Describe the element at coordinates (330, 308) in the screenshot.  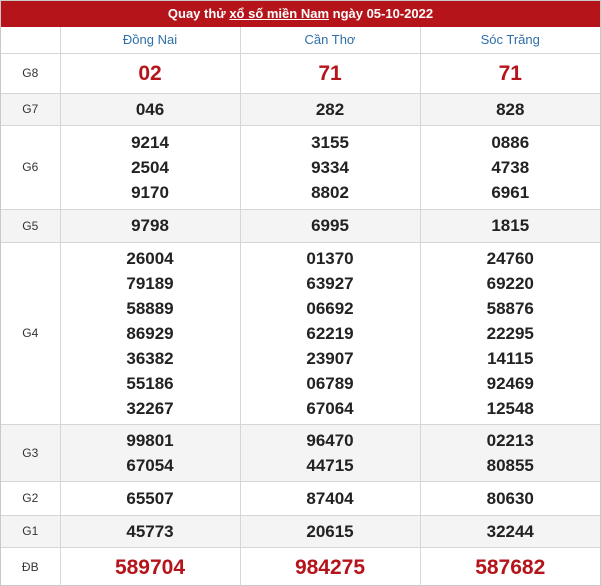
I see `prize-number: 06692` at that location.